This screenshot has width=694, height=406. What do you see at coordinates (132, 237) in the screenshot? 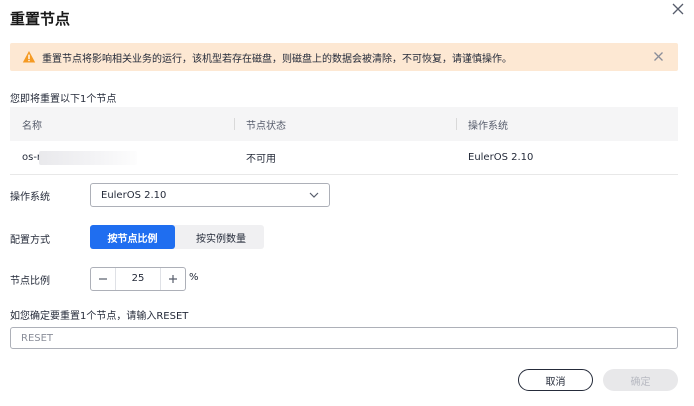
I see `by-node-ratio-button: 按节点比例` at bounding box center [132, 237].